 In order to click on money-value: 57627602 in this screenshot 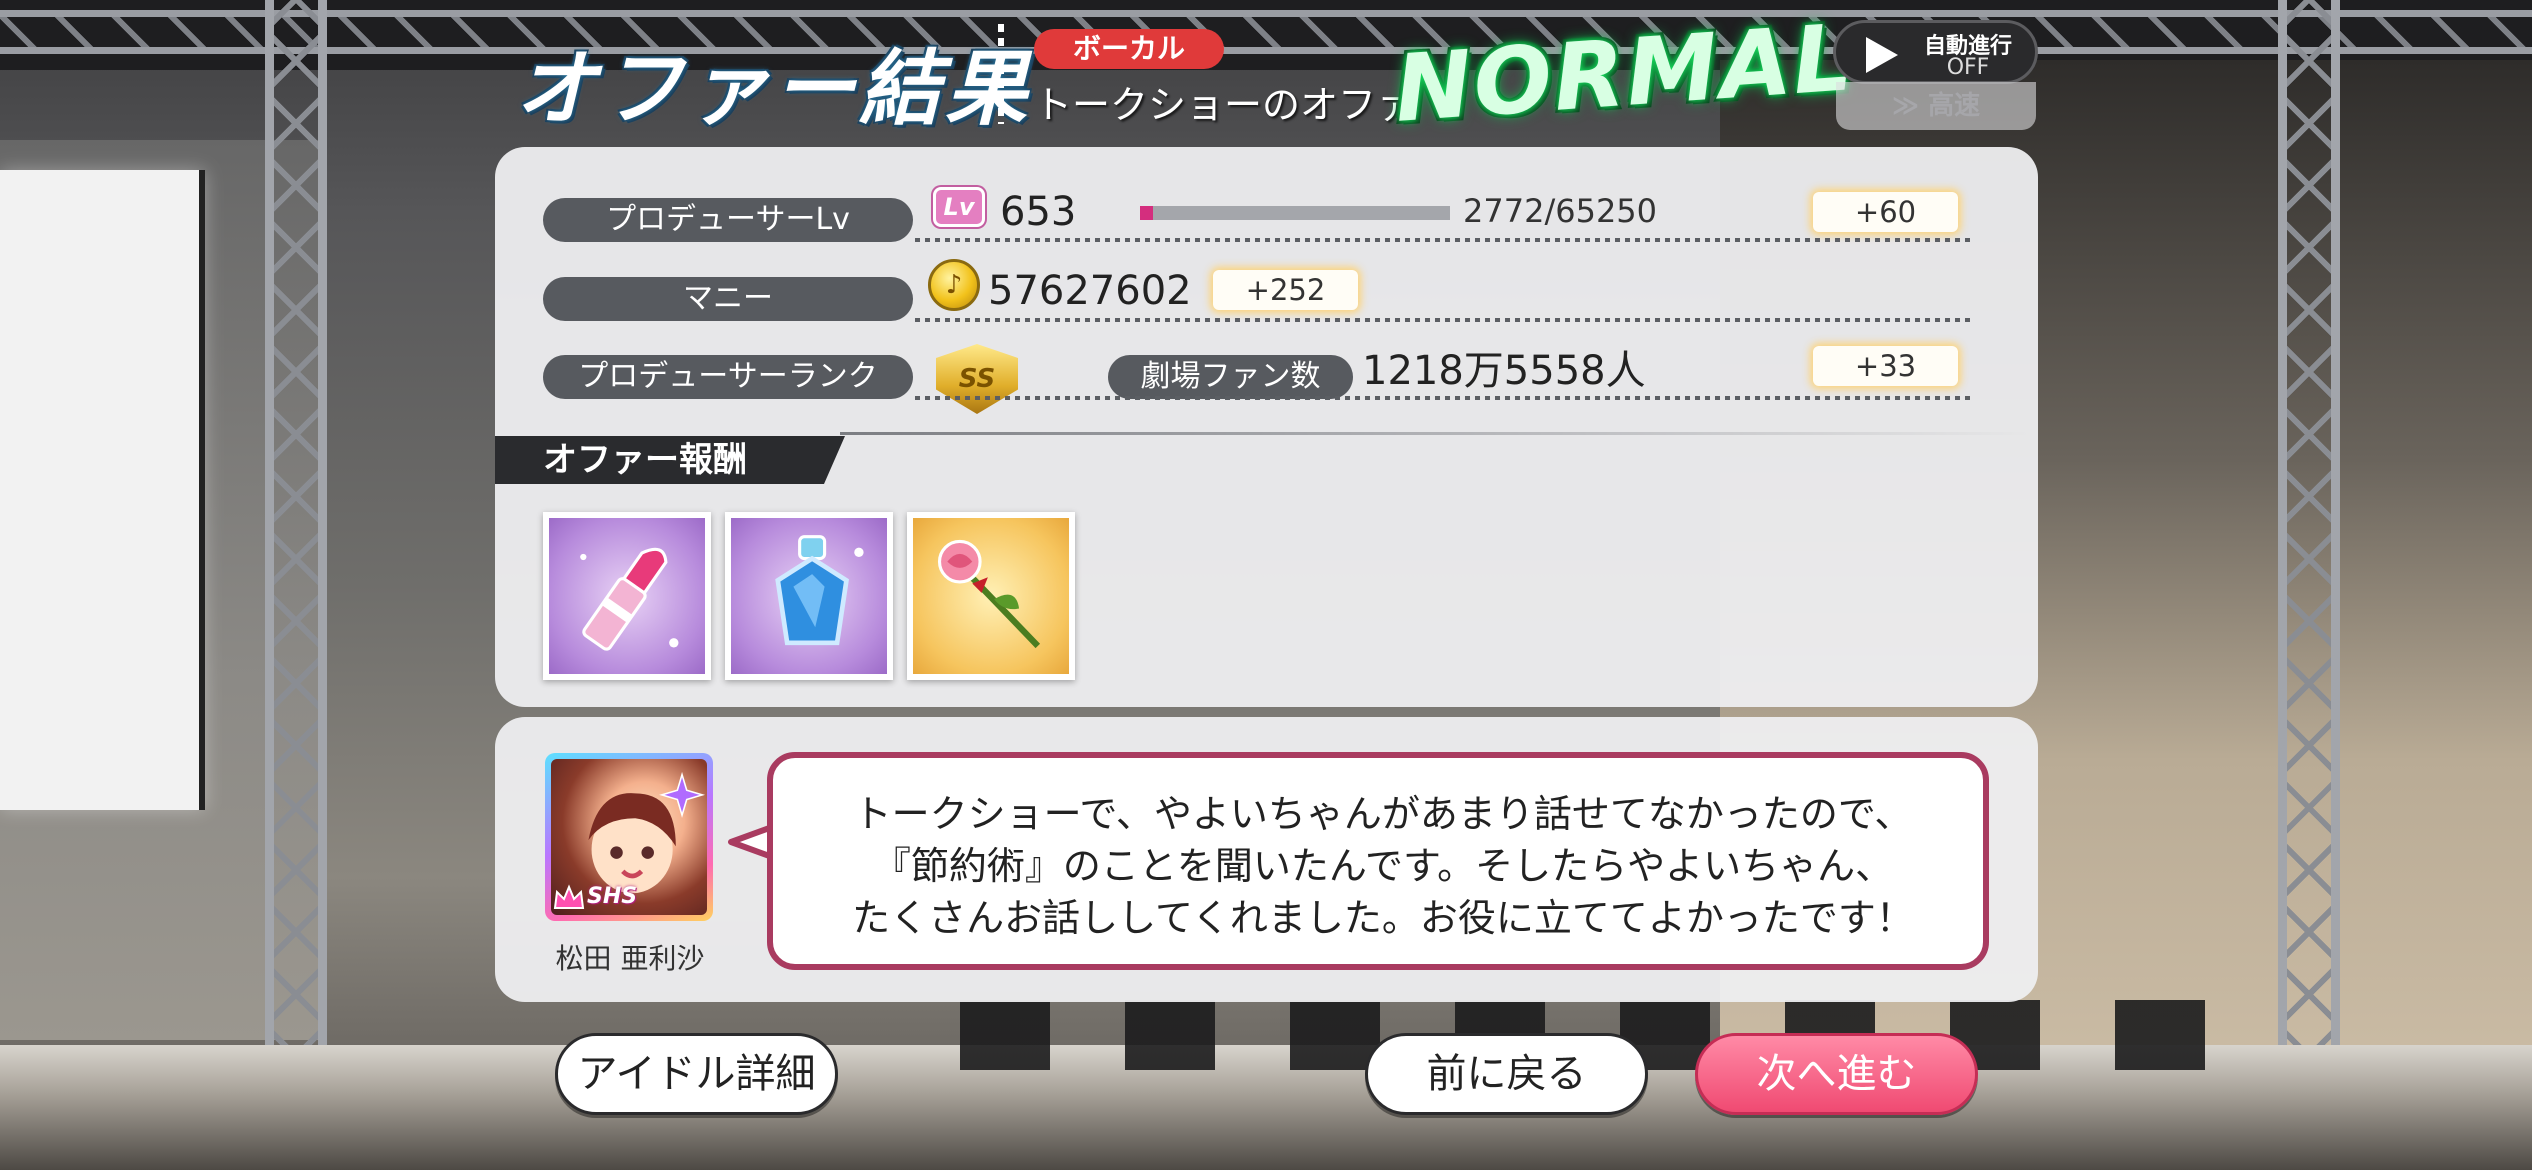, I will do `click(1090, 291)`.